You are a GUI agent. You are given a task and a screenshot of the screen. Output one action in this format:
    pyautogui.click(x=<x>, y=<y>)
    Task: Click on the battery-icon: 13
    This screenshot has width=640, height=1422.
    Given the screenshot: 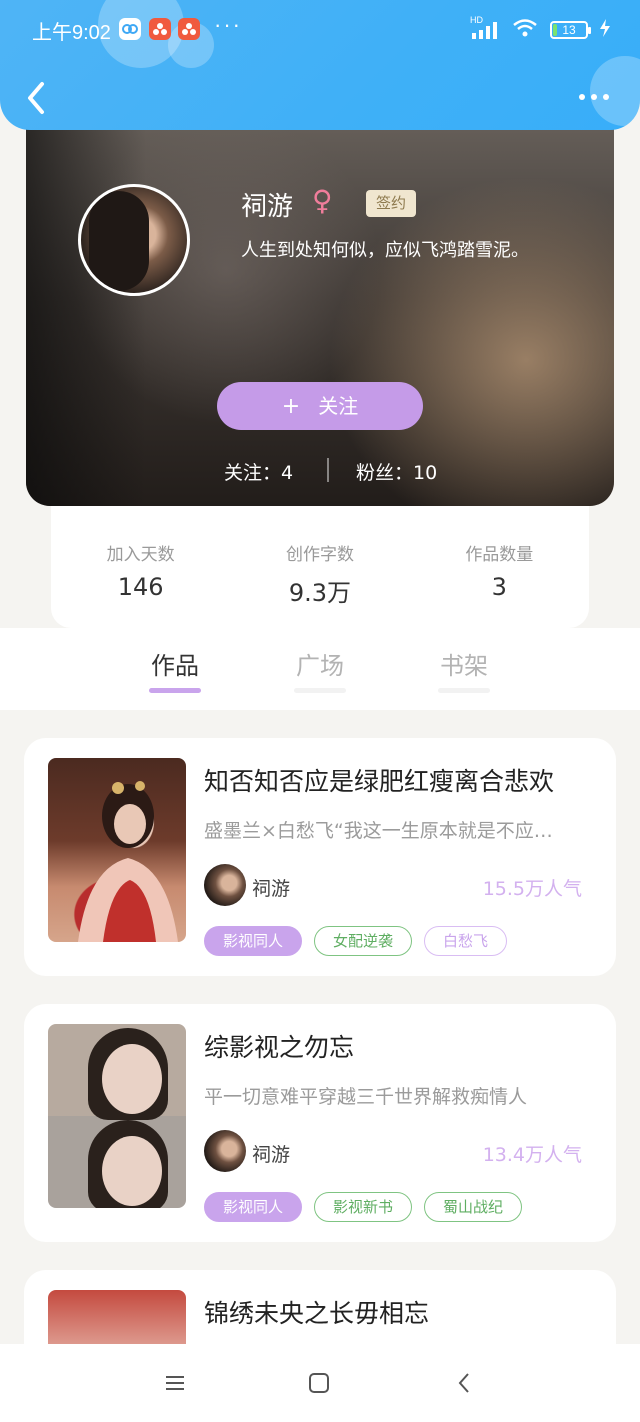 What is the action you would take?
    pyautogui.click(x=570, y=30)
    